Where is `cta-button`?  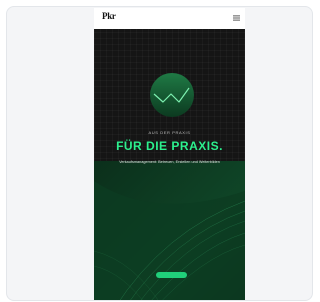 cta-button is located at coordinates (171, 275).